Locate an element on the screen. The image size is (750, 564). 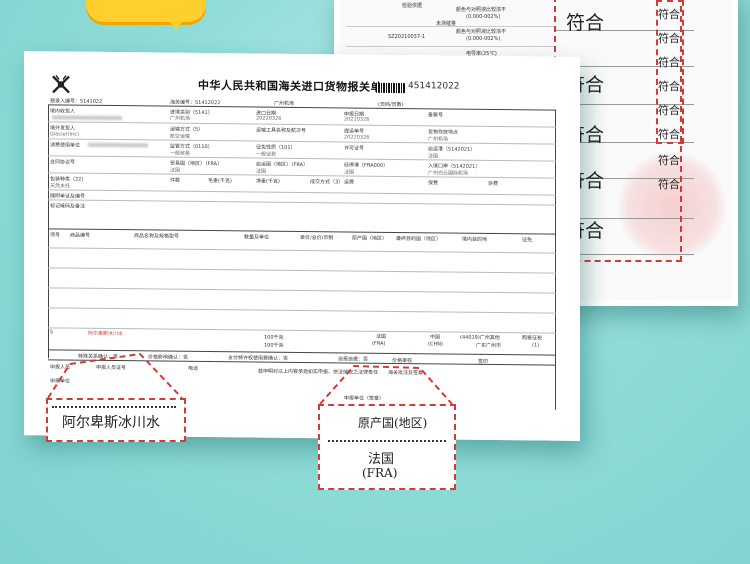
product-name-callout: 阿尔卑斯冰川水 is located at coordinates (116, 420).